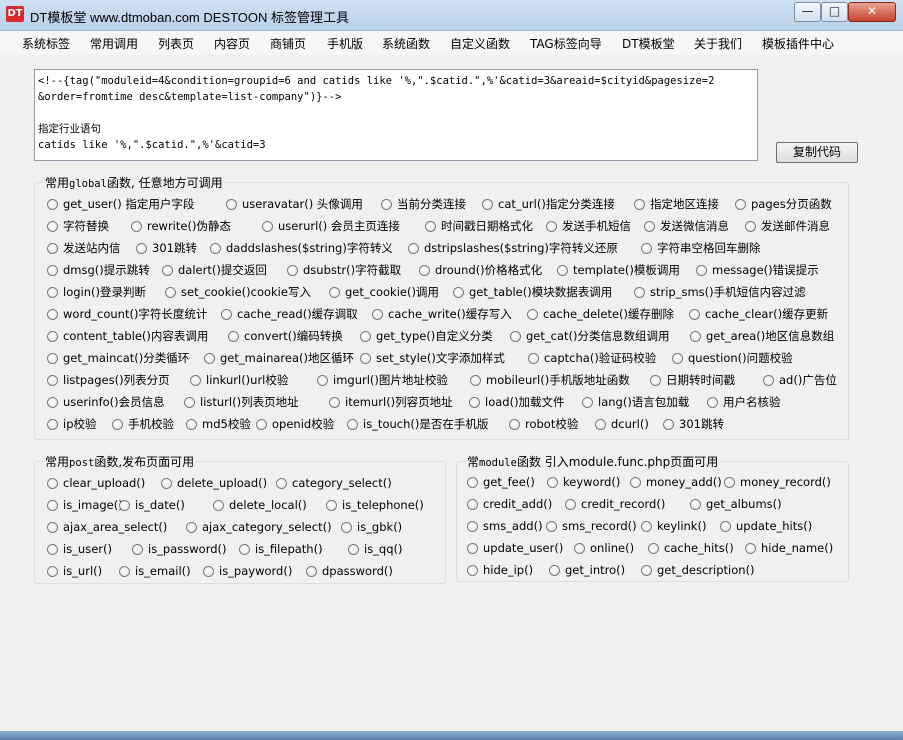 Image resolution: width=903 pixels, height=740 pixels. Describe the element at coordinates (108, 380) in the screenshot. I see `global-function-option: listpages()列表分页` at that location.